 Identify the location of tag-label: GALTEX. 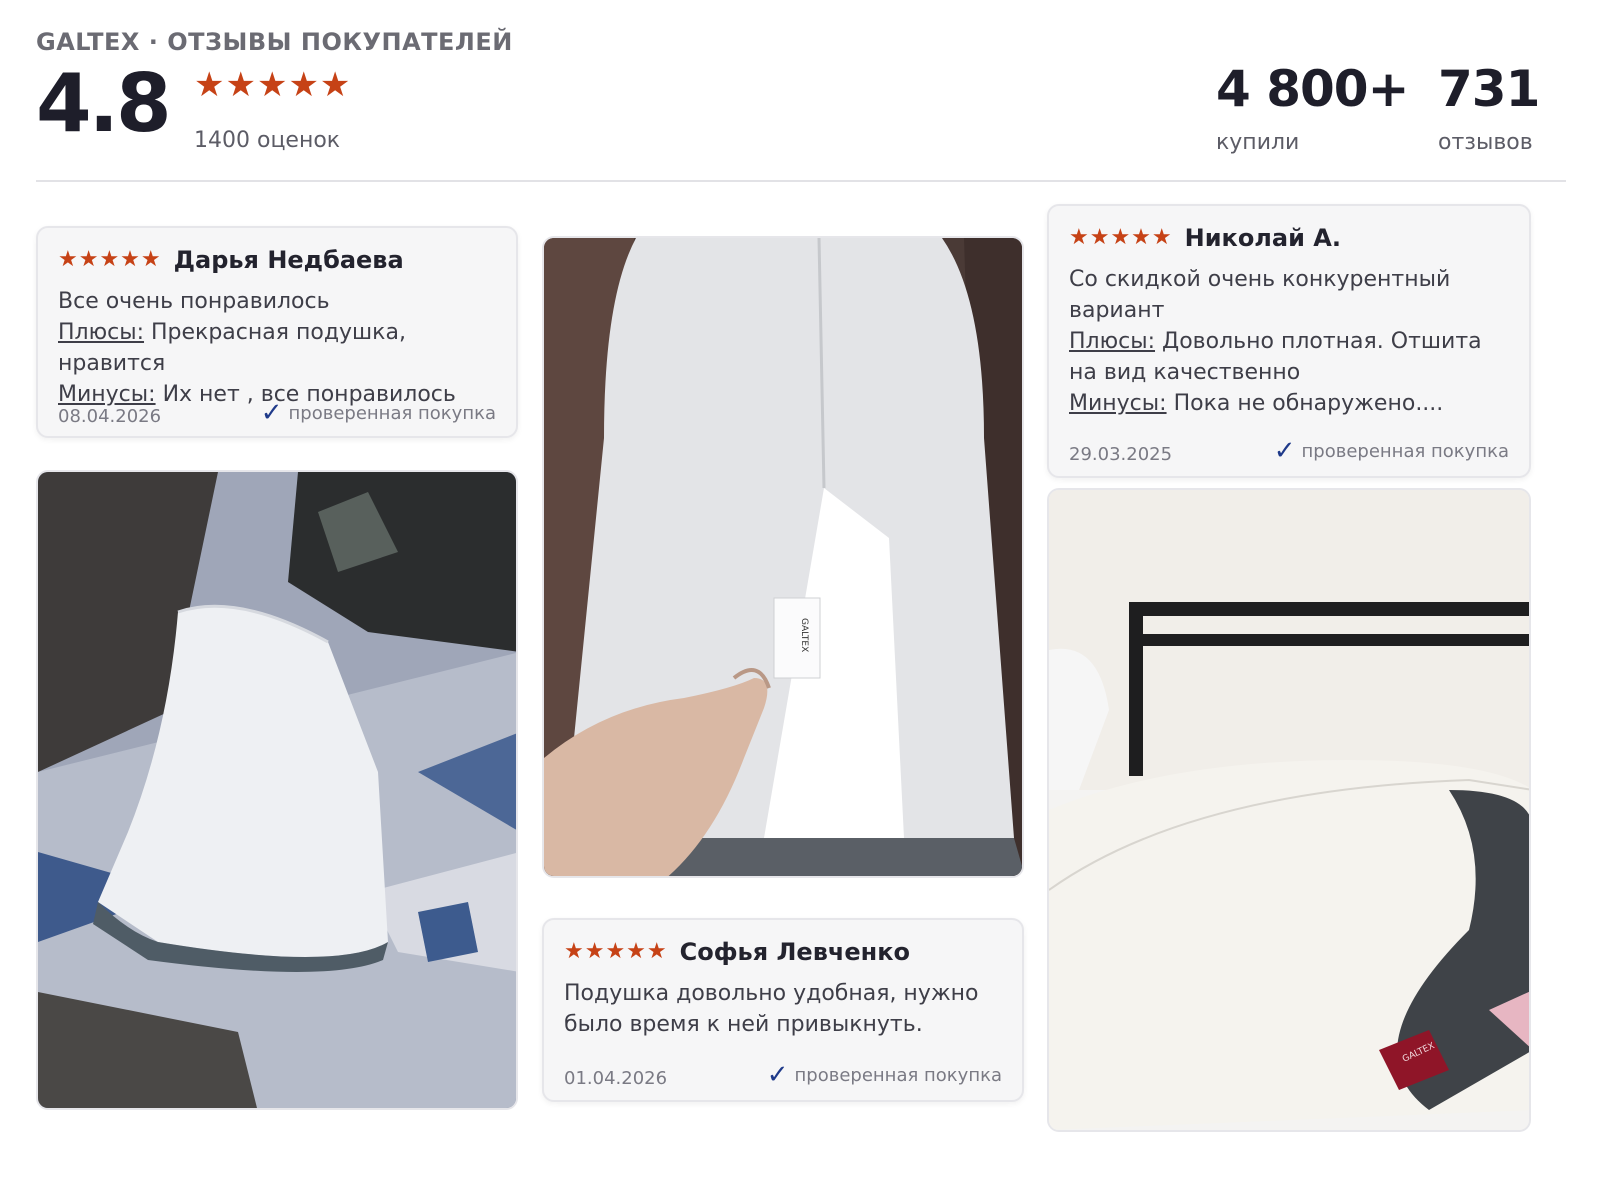
(804, 635).